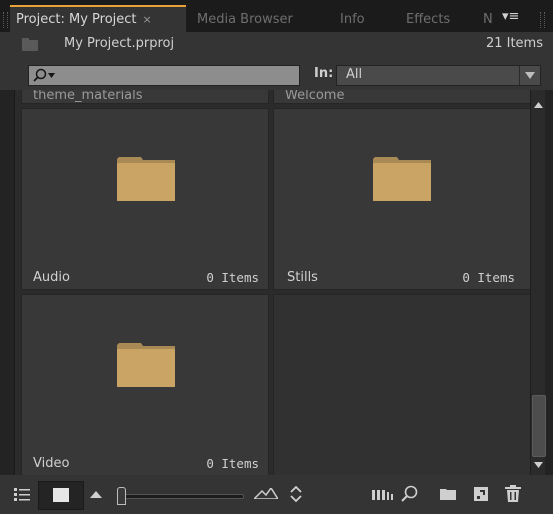 This screenshot has width=553, height=514. I want to click on search-row: In: All, so click(276, 74).